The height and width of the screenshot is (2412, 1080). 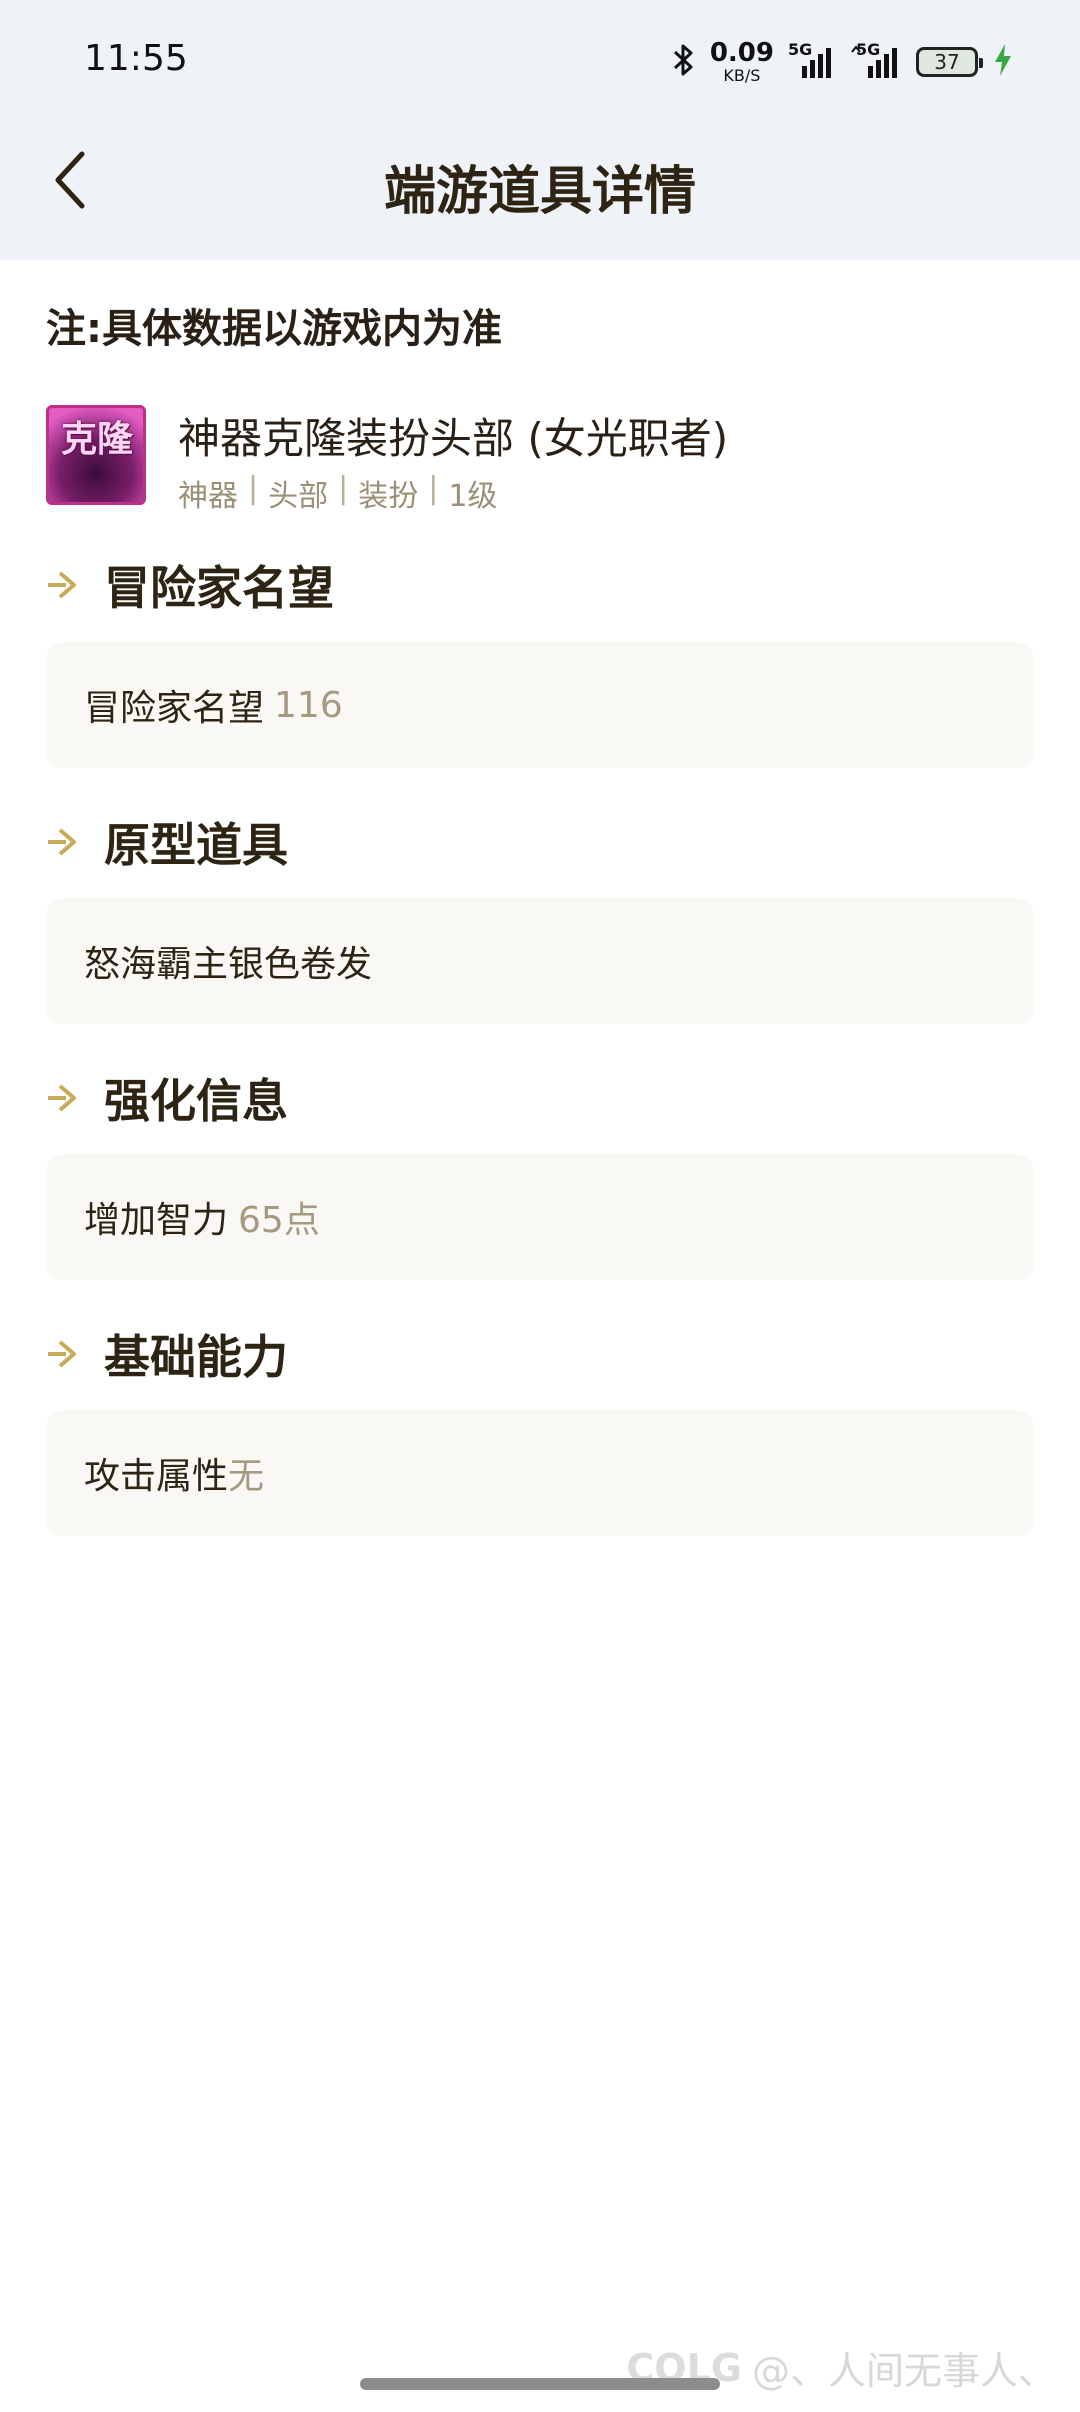 What do you see at coordinates (949, 62) in the screenshot?
I see `battery-icon: 37` at bounding box center [949, 62].